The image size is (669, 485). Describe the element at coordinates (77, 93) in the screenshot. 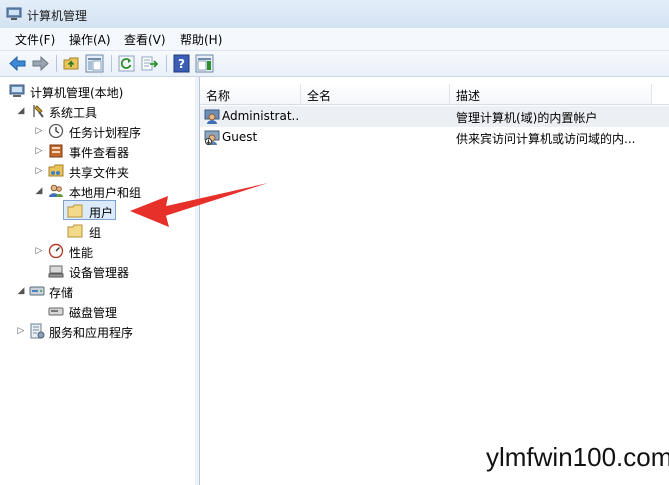

I see `tree-label: 计算机管理(本地)` at that location.